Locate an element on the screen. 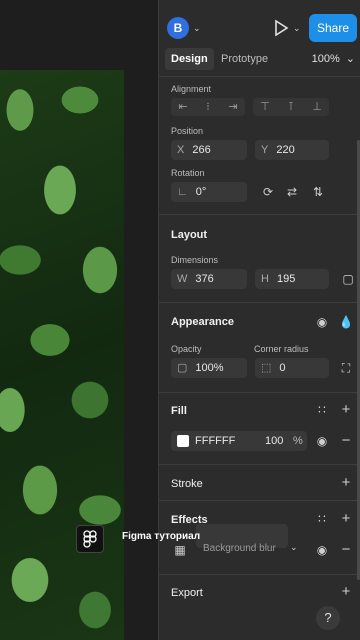  opacity-value: 100% is located at coordinates (209, 368).